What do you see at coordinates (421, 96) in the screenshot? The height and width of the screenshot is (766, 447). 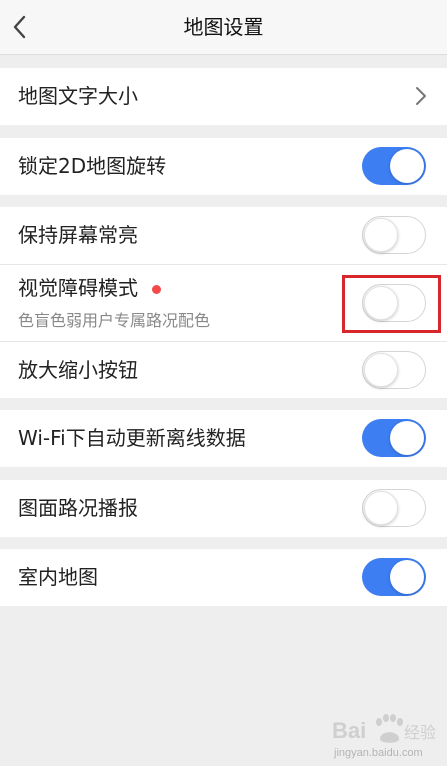 I see `chevron-right-icon` at bounding box center [421, 96].